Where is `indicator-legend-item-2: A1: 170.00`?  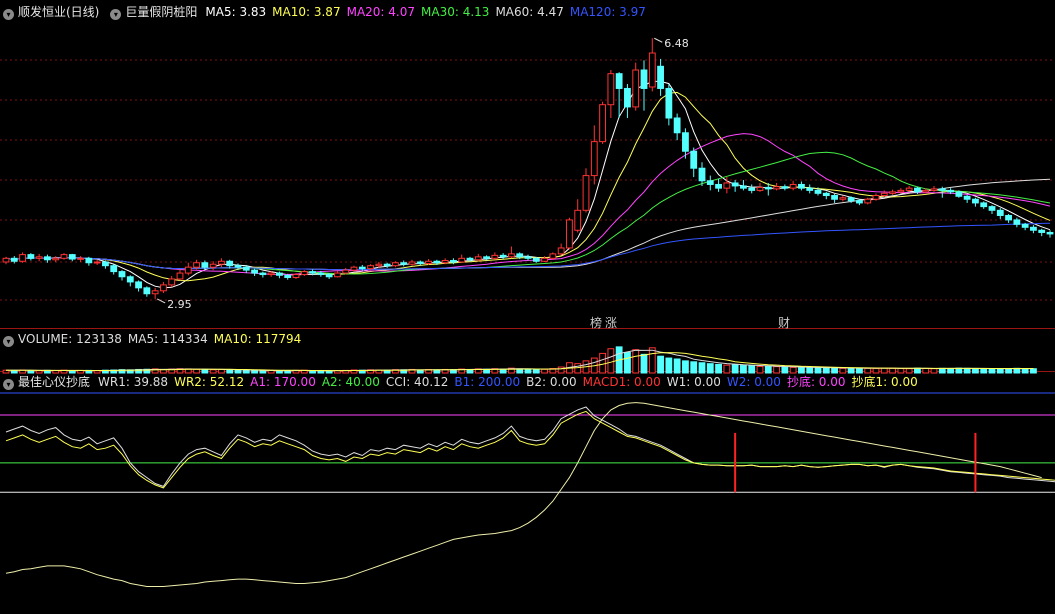 indicator-legend-item-2: A1: 170.00 is located at coordinates (283, 382).